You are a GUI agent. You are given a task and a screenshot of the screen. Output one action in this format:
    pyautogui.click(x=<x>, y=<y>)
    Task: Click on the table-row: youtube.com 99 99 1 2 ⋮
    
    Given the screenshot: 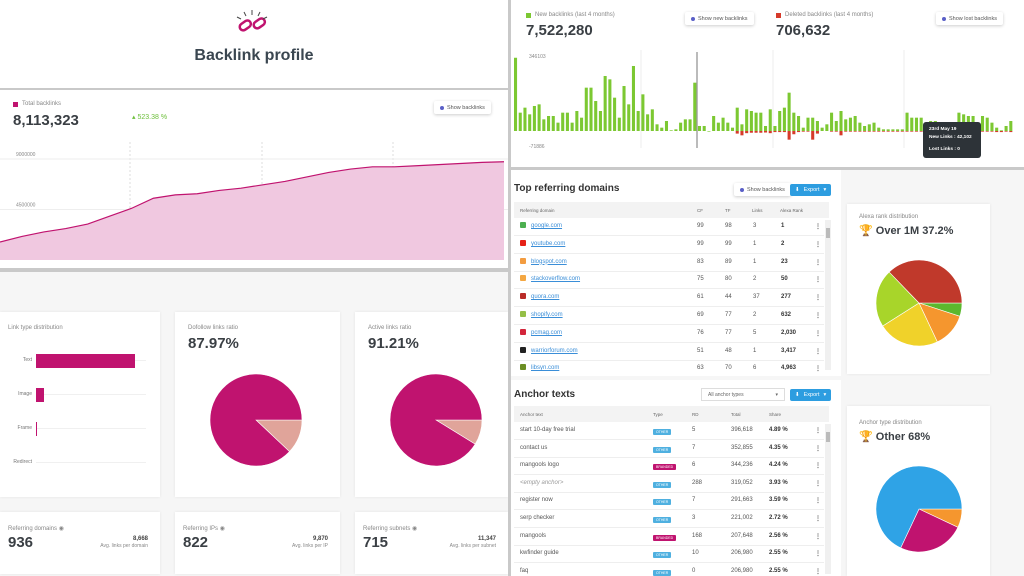 What is the action you would take?
    pyautogui.click(x=669, y=245)
    